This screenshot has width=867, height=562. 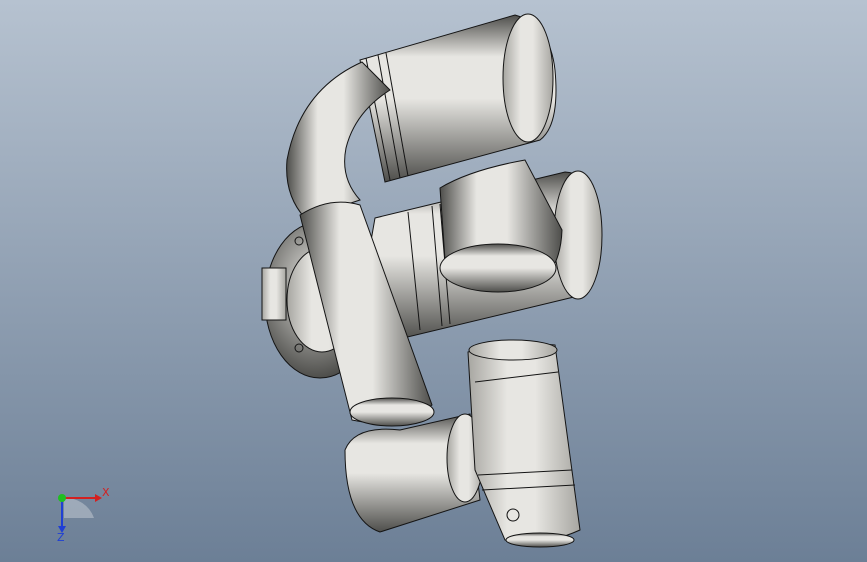 I want to click on elbow-bend-tube, so click(x=338, y=140).